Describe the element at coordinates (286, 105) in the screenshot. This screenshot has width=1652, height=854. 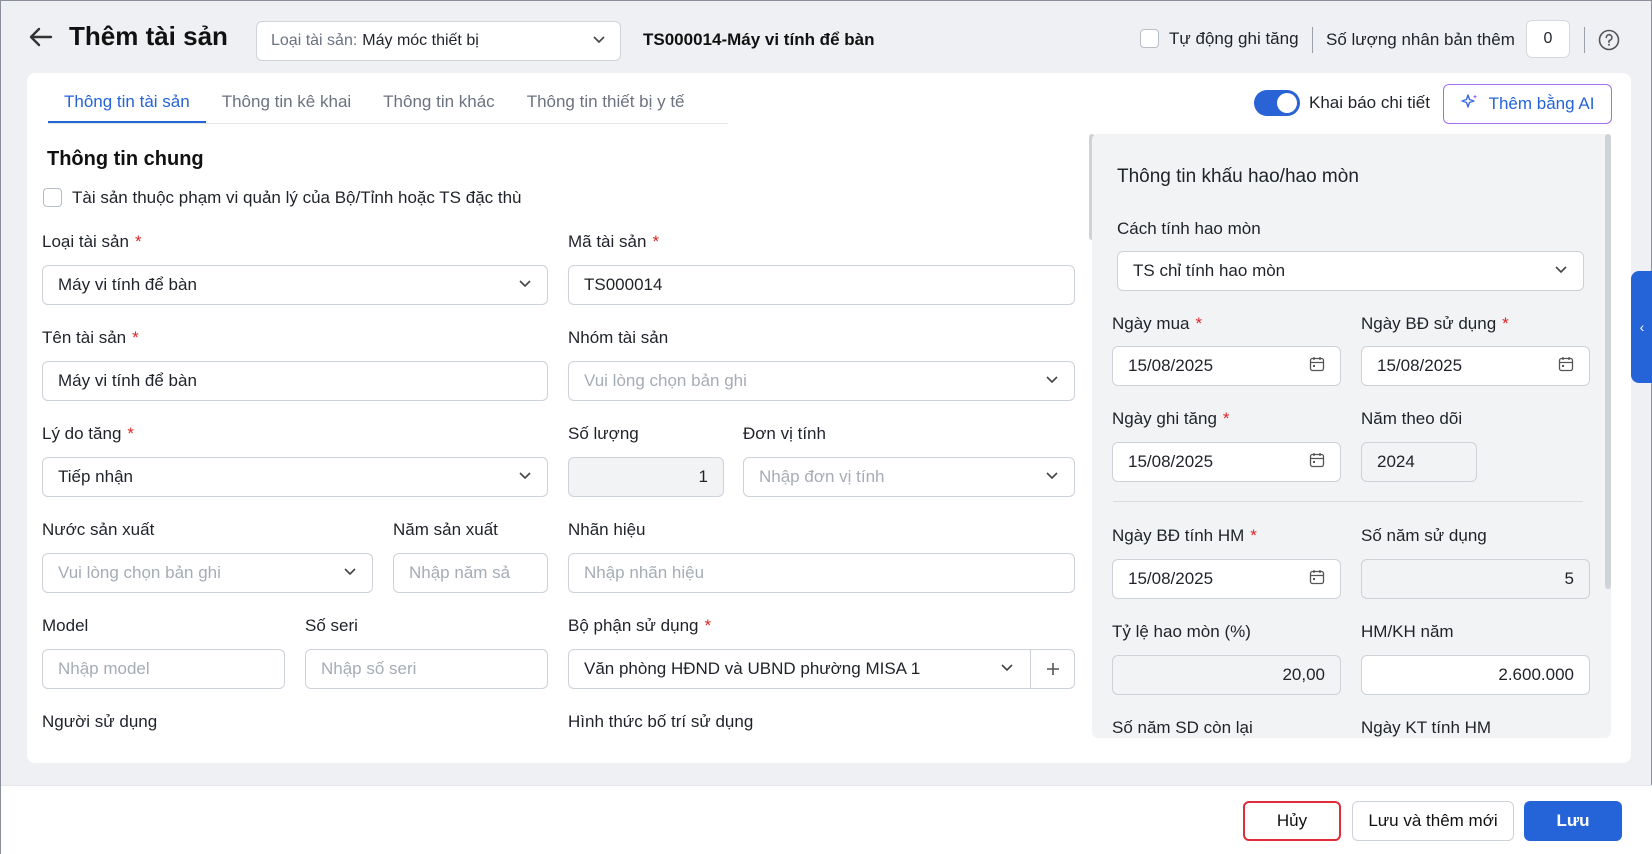
I see `tab-declaration-info: Thông tin kê khai` at that location.